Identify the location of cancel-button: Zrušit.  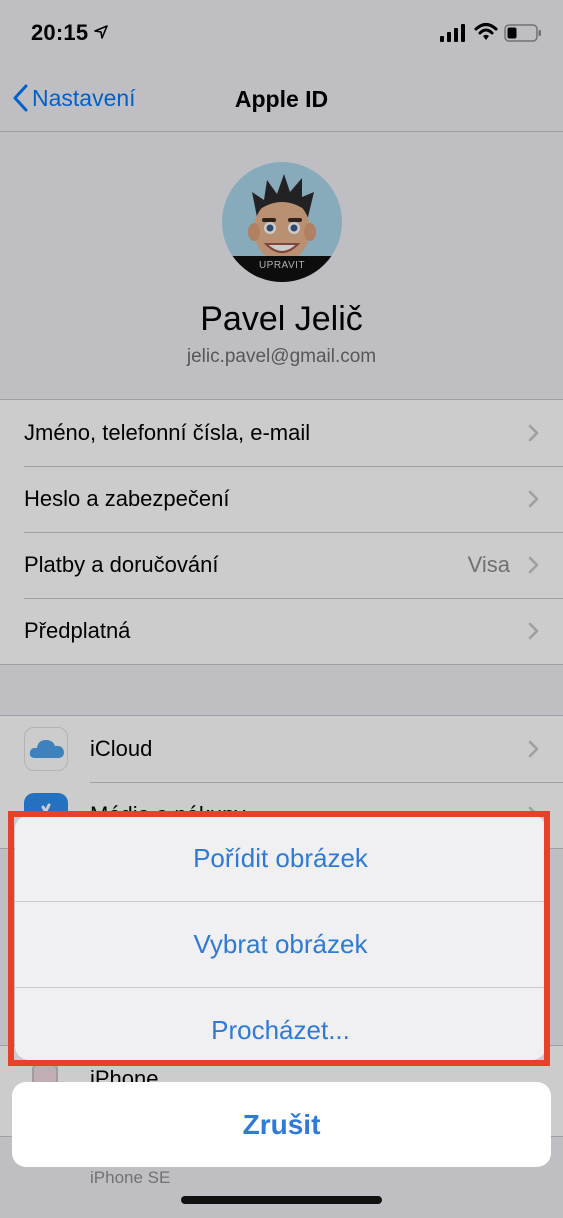
(281, 1124).